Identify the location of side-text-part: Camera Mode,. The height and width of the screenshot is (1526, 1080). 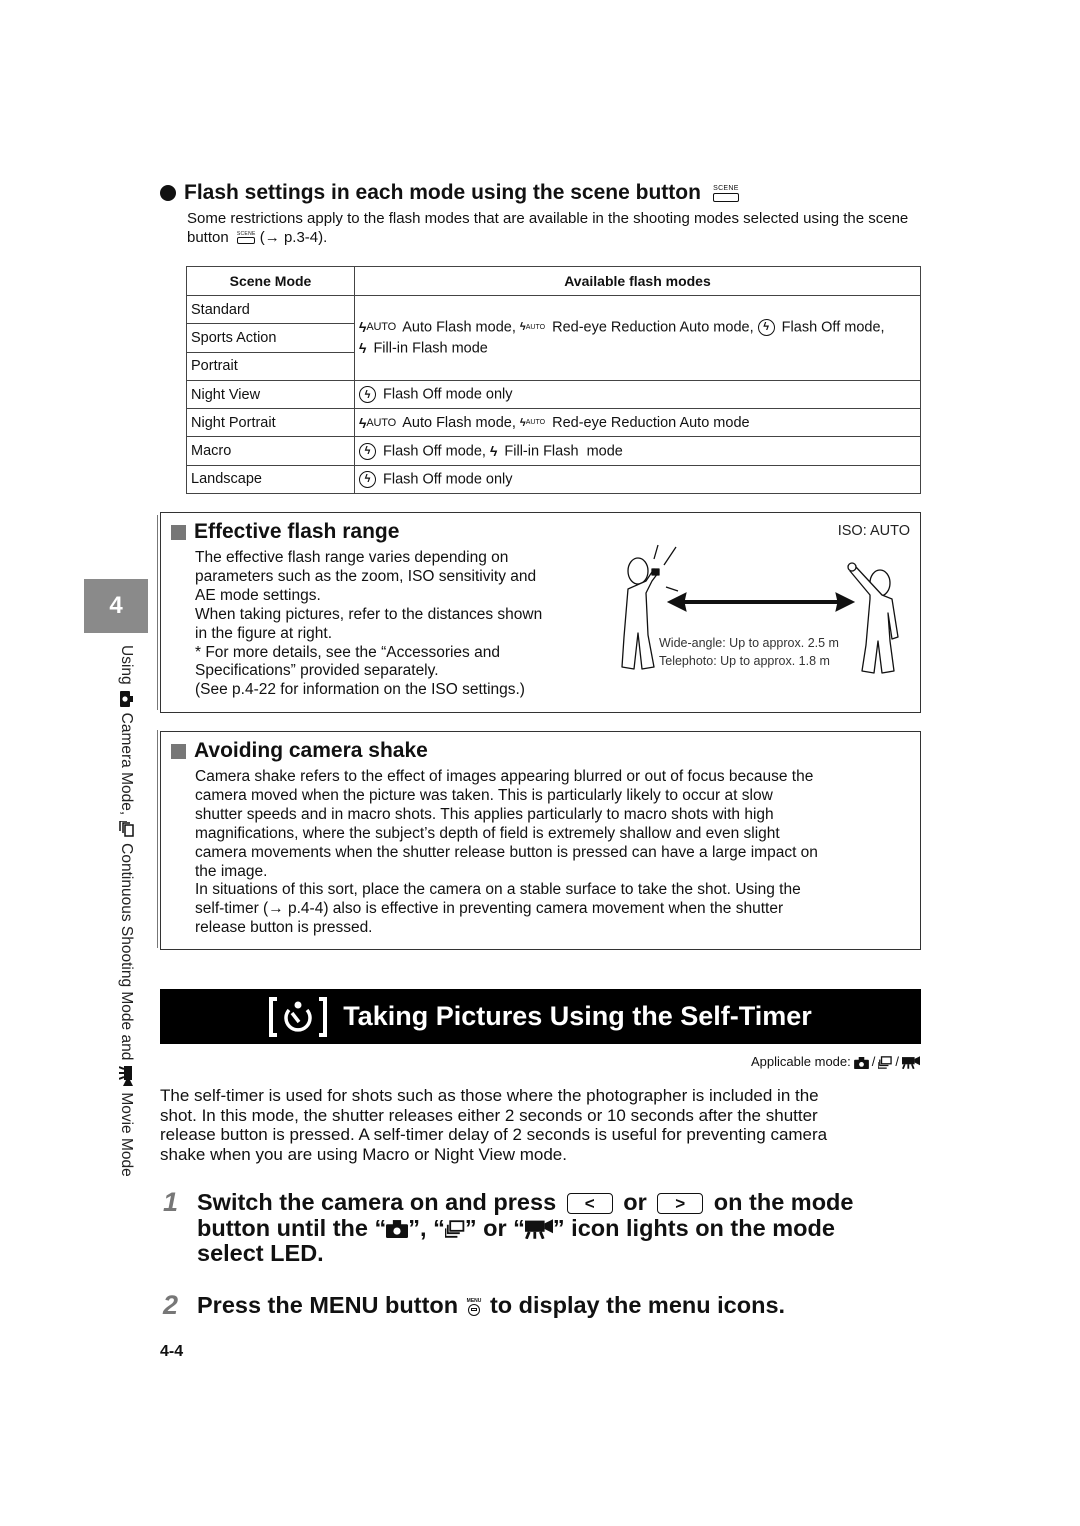
(126, 764).